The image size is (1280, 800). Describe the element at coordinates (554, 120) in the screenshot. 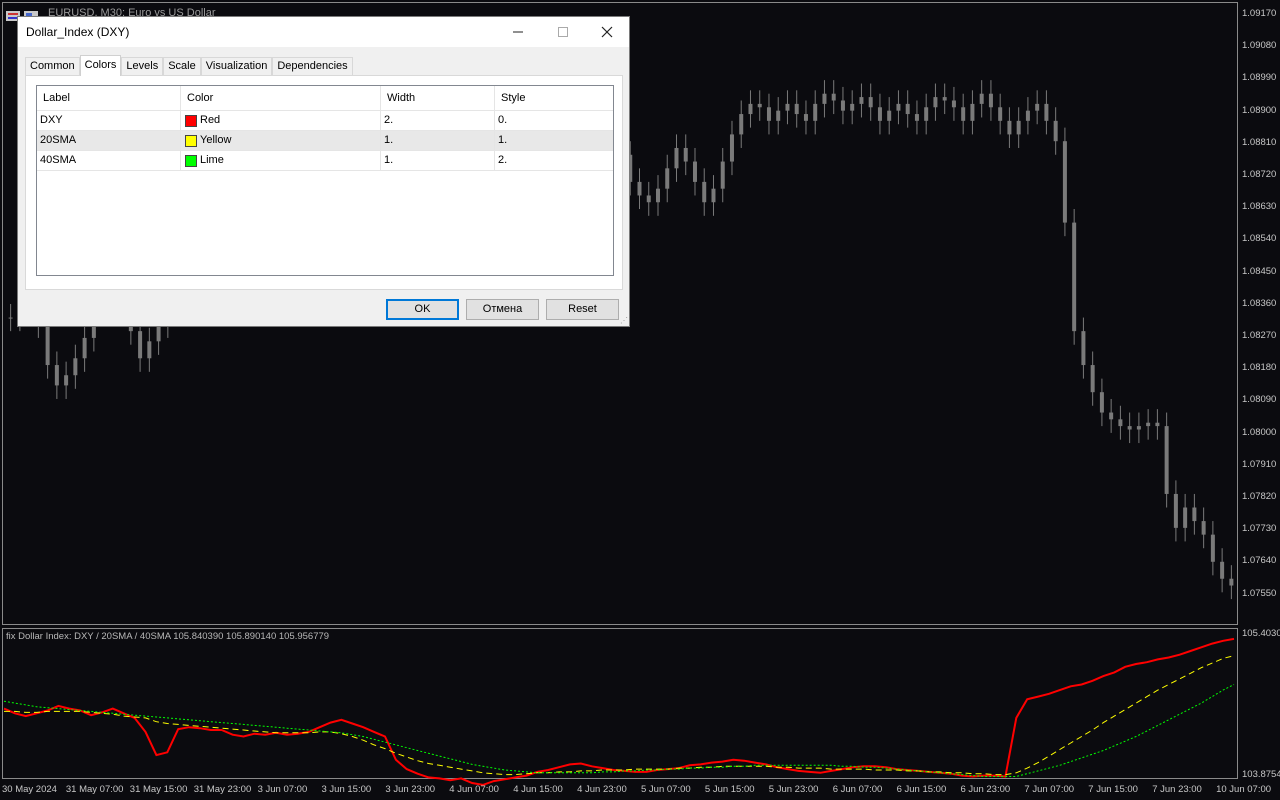

I see `style-select: 0.` at that location.